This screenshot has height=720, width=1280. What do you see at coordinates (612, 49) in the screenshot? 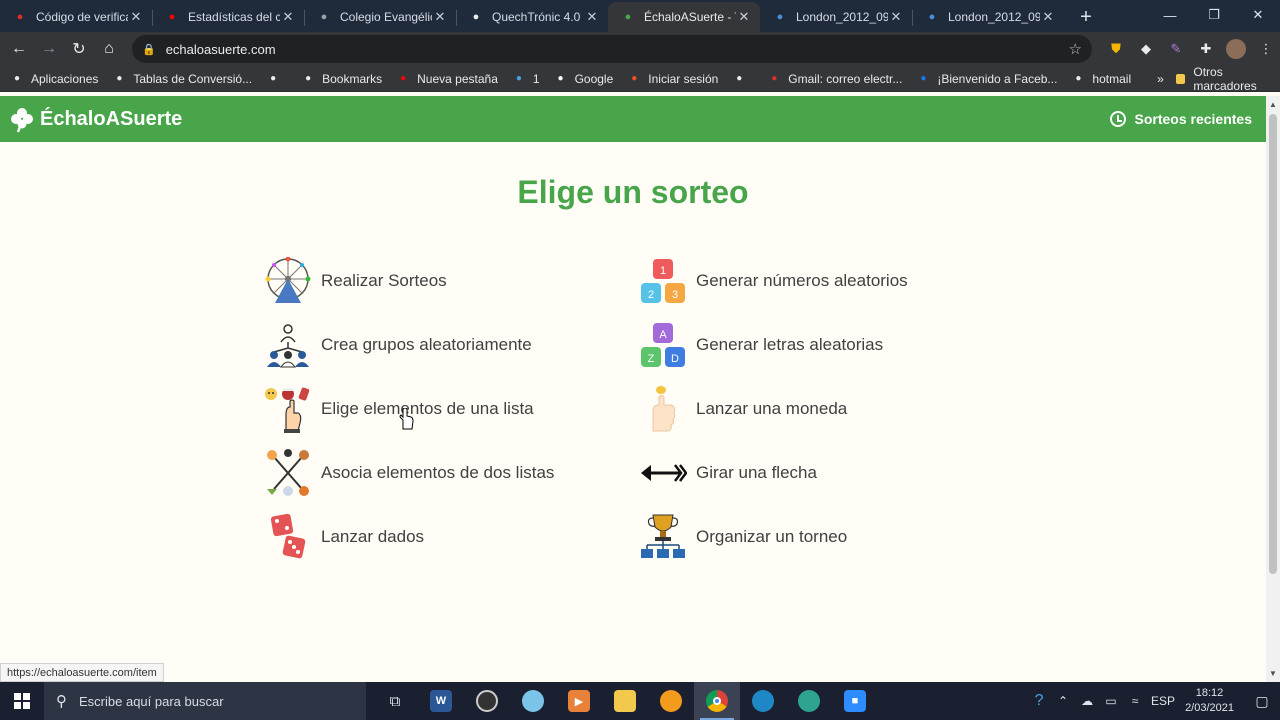
I see `address-bar: 🔒 echaloasuerte.com ☆` at bounding box center [612, 49].